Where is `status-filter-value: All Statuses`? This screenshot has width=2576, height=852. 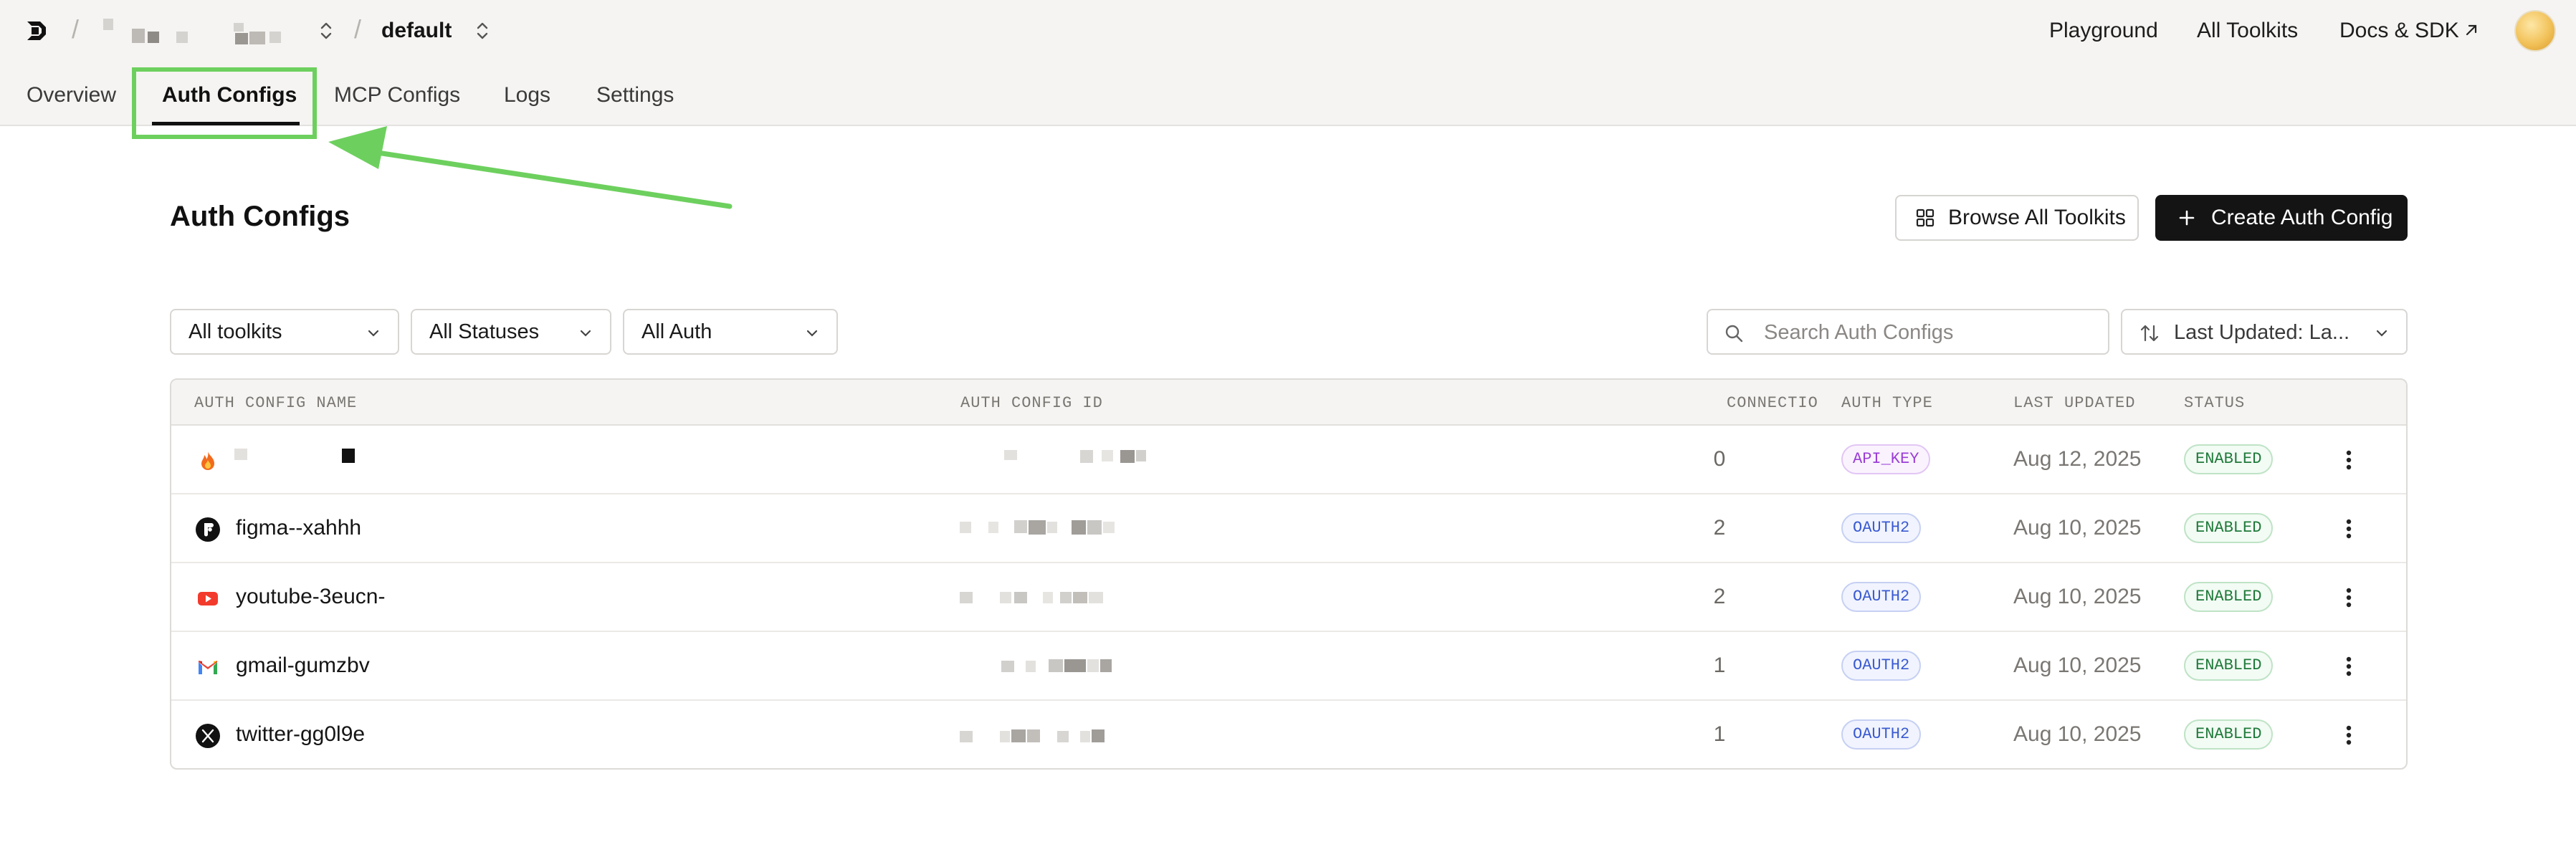
status-filter-value: All Statuses is located at coordinates (484, 332).